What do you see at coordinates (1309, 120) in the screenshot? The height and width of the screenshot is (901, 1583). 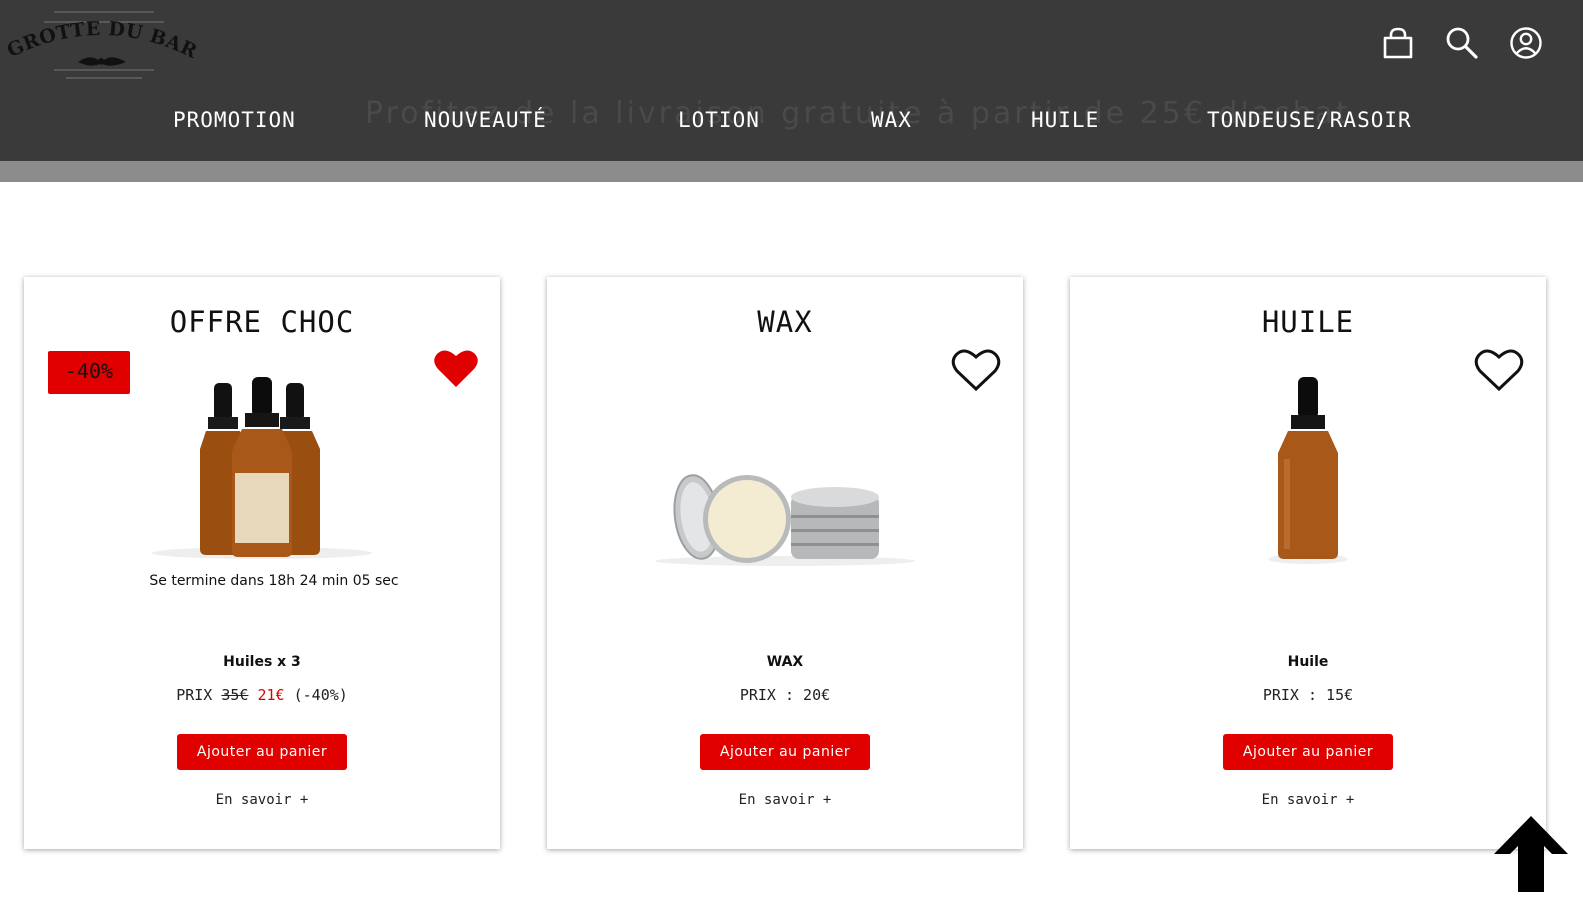 I see `nav-item-tondeuse-rasoir: TONDEUSE/RASOIR` at bounding box center [1309, 120].